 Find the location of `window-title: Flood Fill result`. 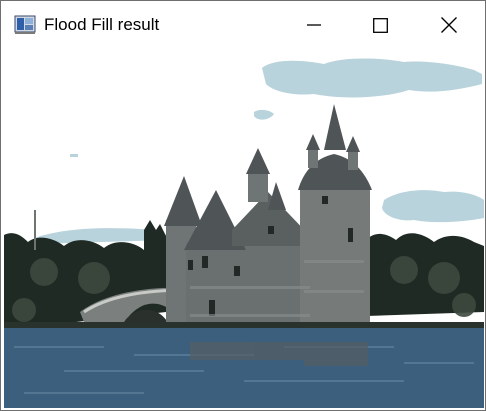

window-title: Flood Fill result is located at coordinates (102, 24).